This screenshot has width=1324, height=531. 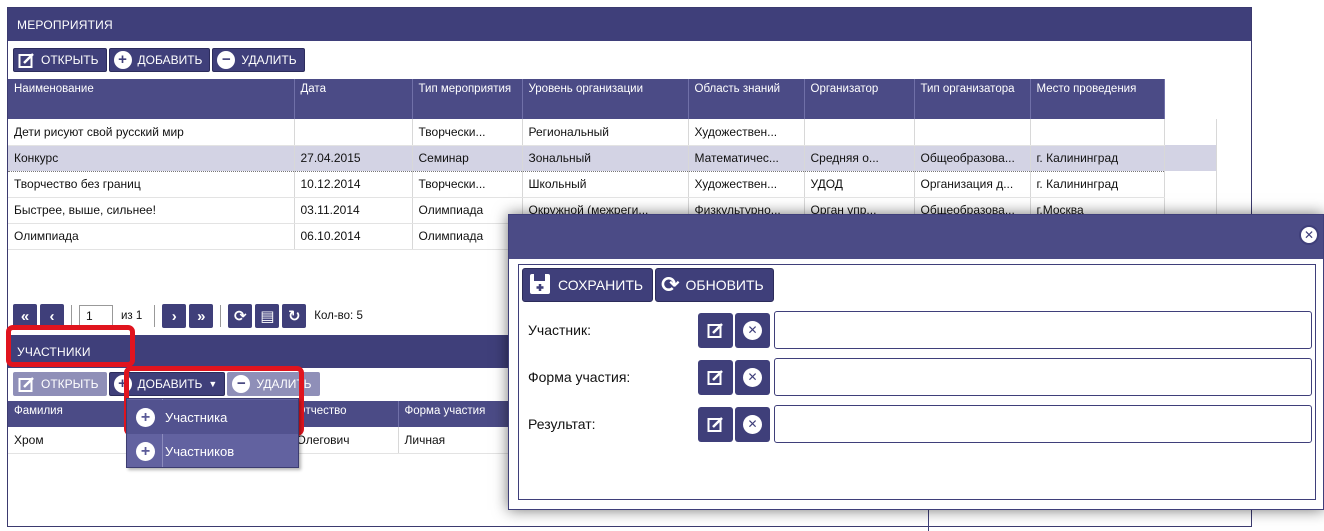 What do you see at coordinates (859, 184) in the screenshot?
I see `table-cell: УДОД` at bounding box center [859, 184].